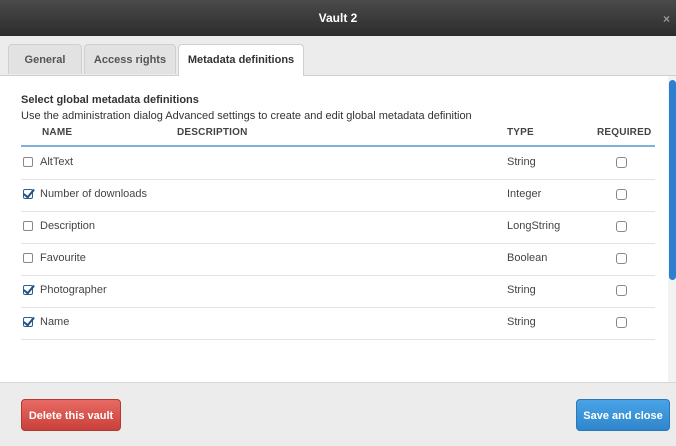 Image resolution: width=676 pixels, height=446 pixels. Describe the element at coordinates (338, 291) in the screenshot. I see `table-row: Photographer String` at that location.